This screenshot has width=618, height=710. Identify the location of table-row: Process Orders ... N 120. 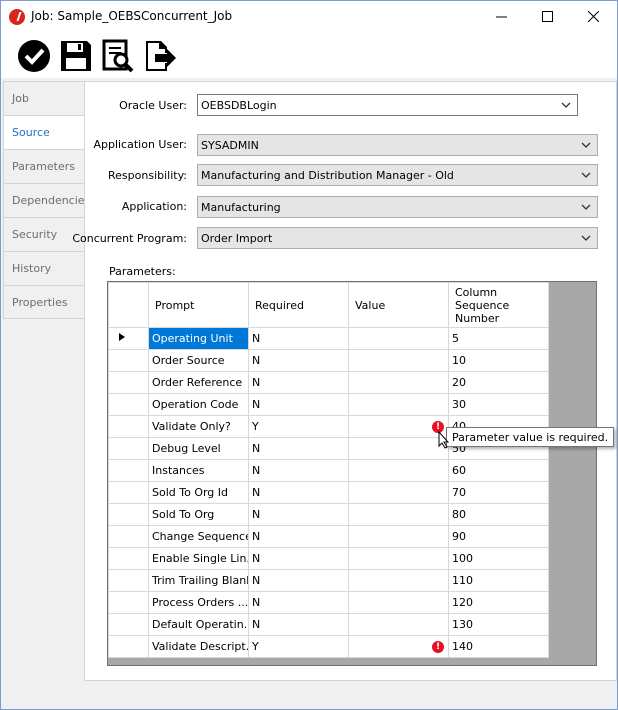
(328, 602).